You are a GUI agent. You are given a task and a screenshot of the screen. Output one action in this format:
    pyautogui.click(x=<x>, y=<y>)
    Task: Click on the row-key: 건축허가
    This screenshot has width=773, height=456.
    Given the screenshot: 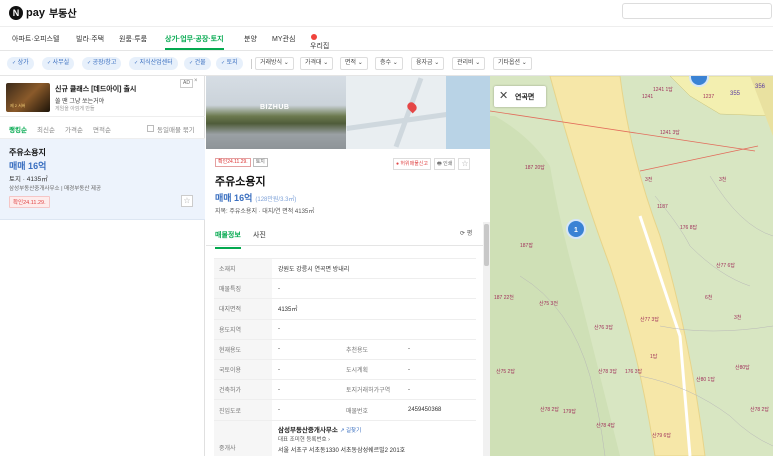 What is the action you would take?
    pyautogui.click(x=243, y=389)
    